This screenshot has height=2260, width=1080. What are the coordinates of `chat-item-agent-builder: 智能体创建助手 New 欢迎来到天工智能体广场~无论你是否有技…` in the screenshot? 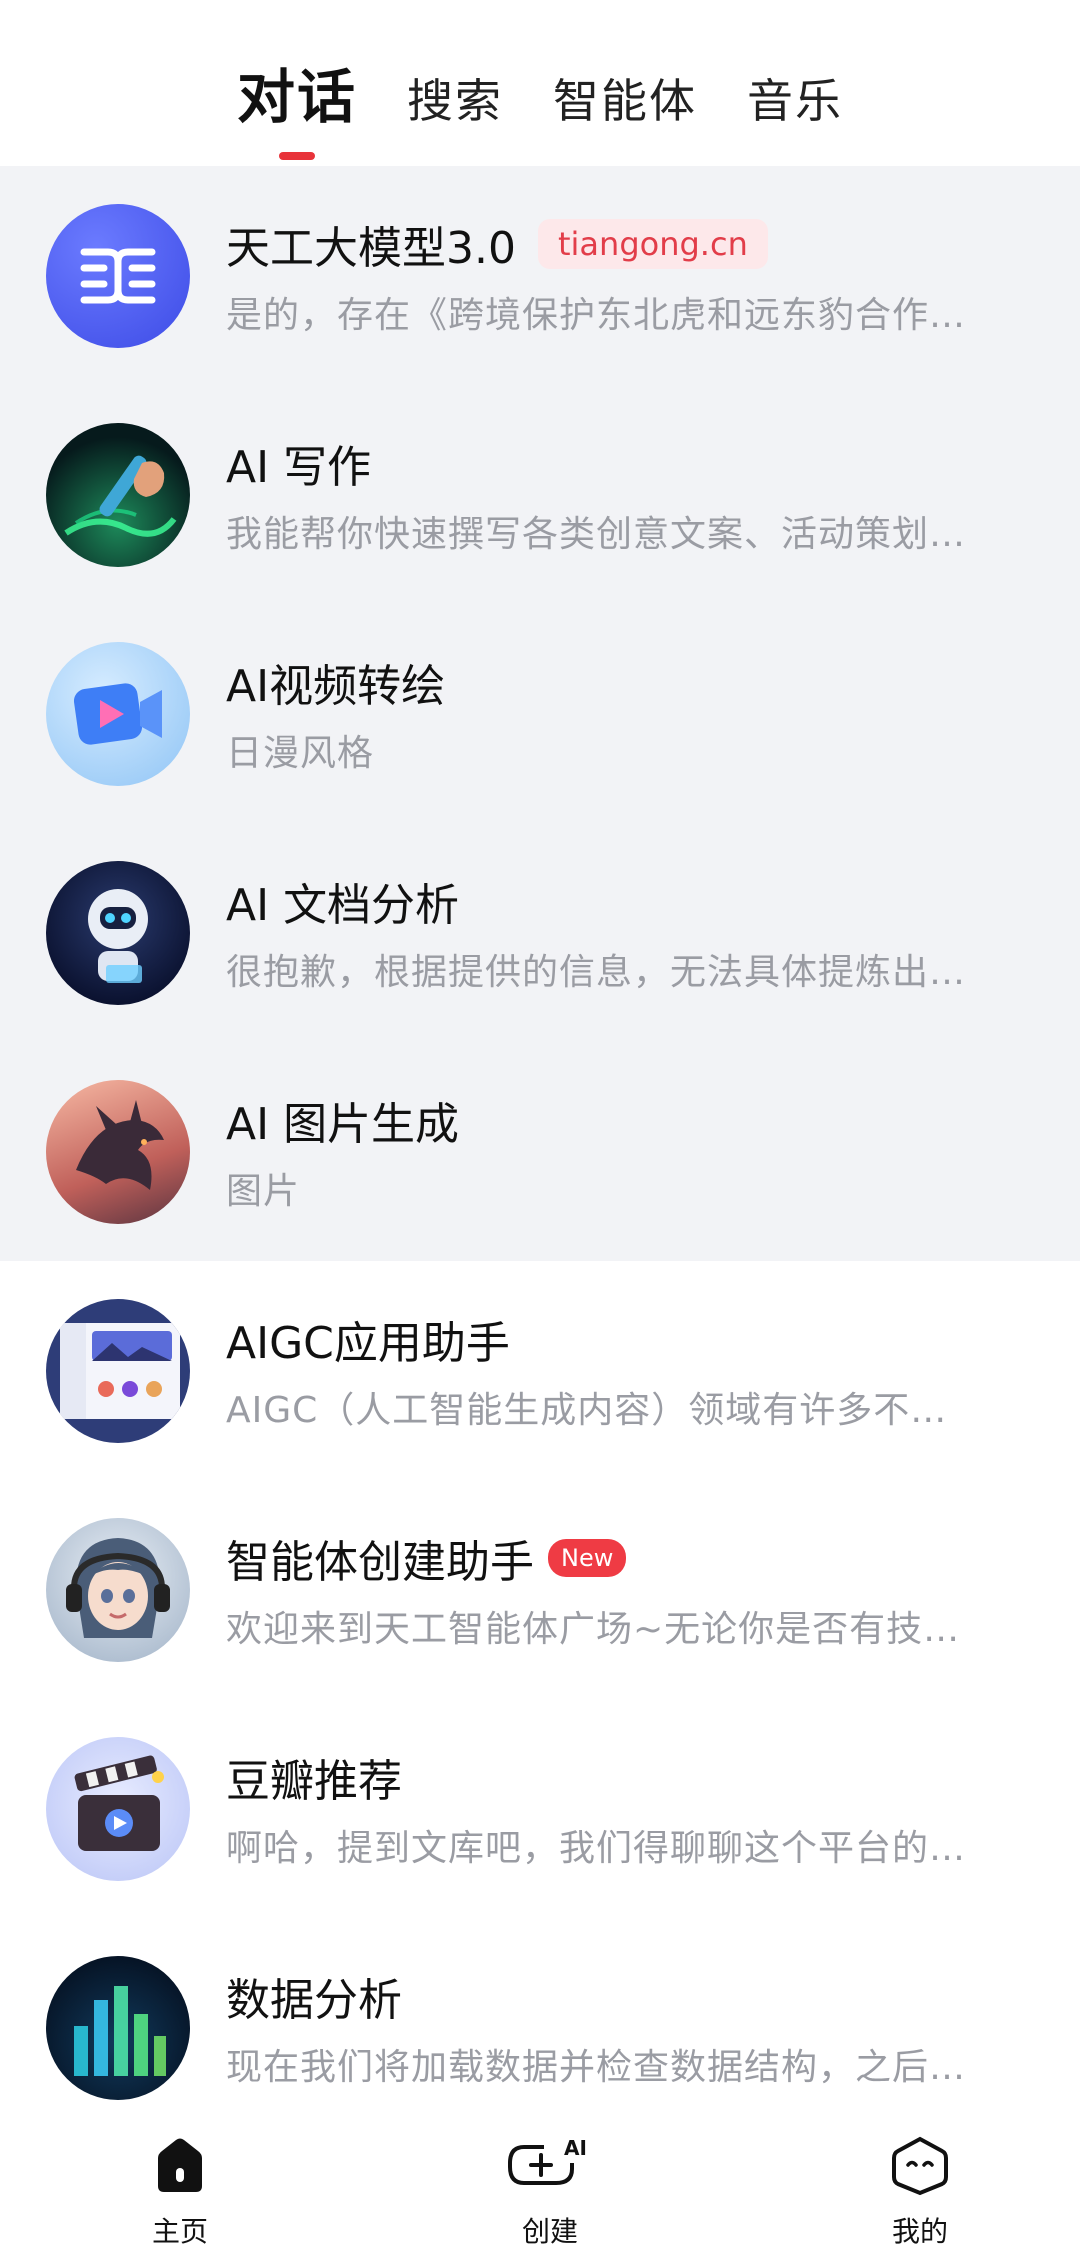 It's located at (540, 1589).